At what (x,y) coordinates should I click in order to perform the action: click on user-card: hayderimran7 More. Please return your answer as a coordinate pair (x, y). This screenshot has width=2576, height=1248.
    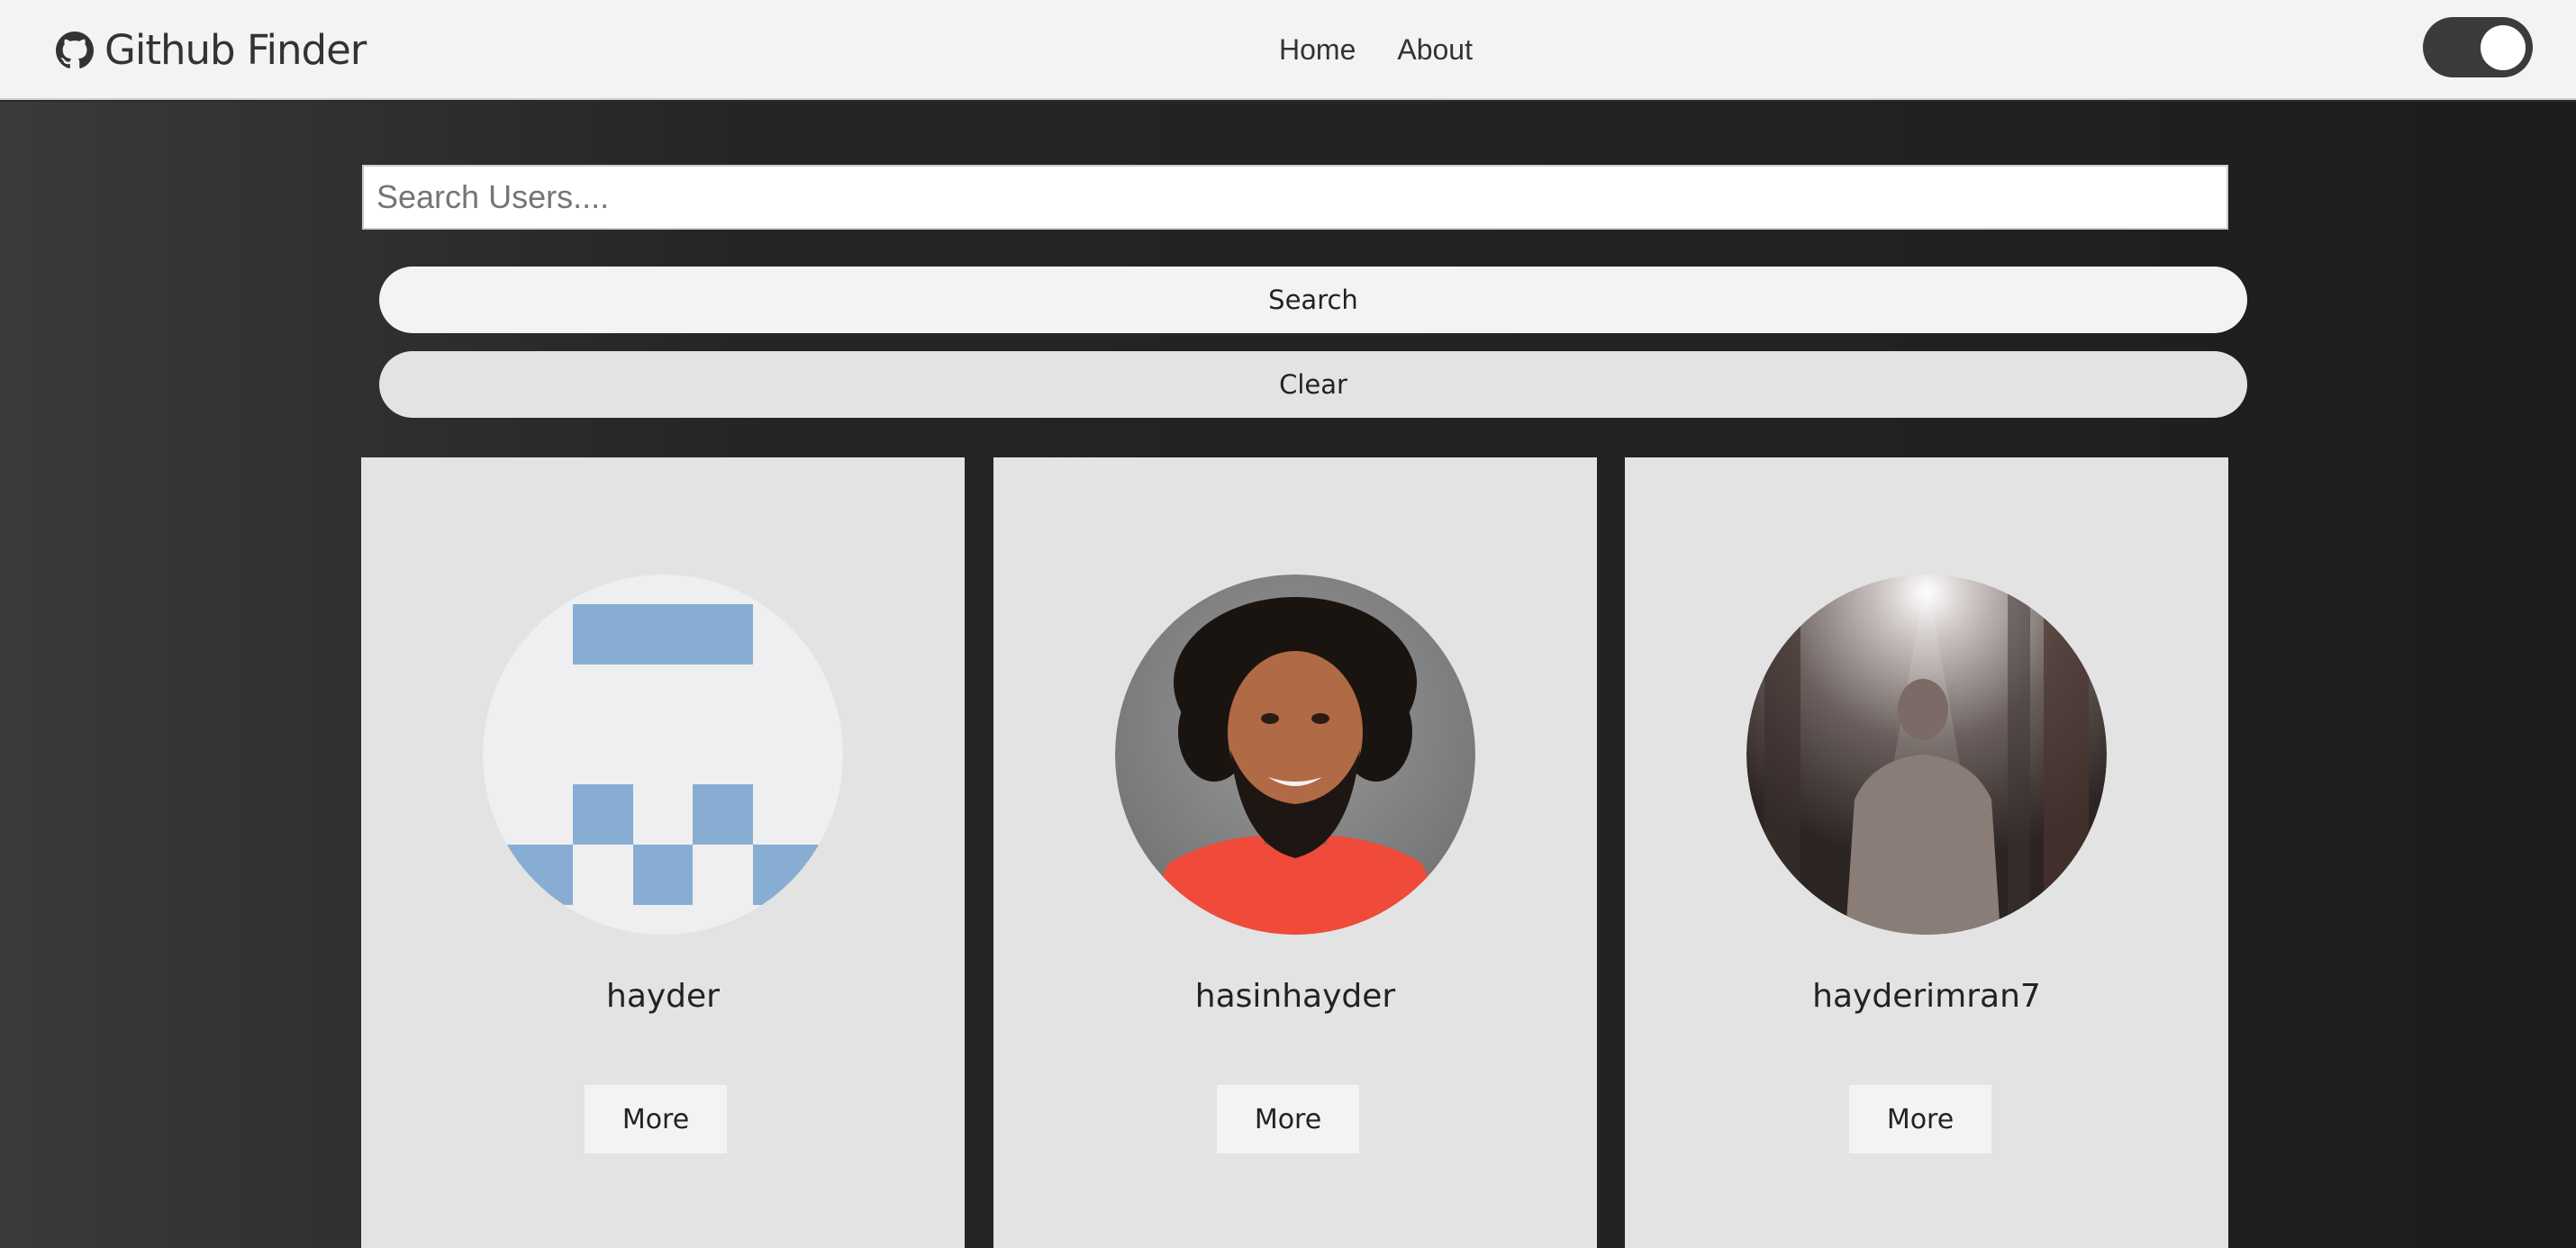
    Looking at the image, I should click on (1927, 853).